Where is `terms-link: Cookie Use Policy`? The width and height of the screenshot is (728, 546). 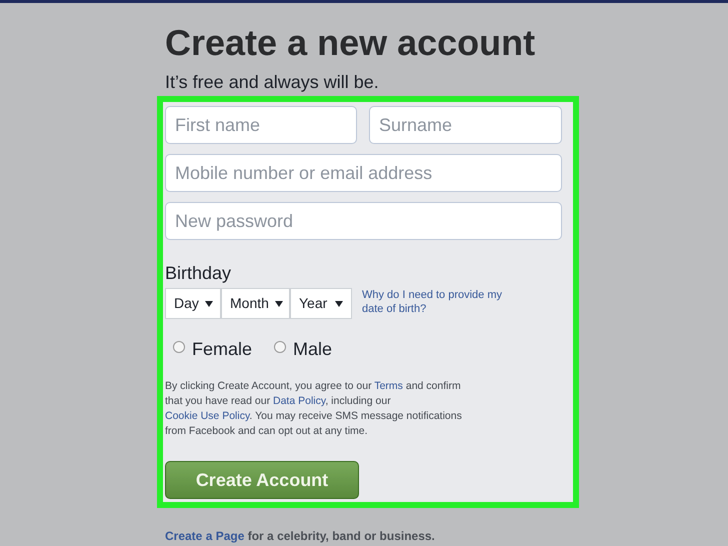 terms-link: Cookie Use Policy is located at coordinates (207, 416).